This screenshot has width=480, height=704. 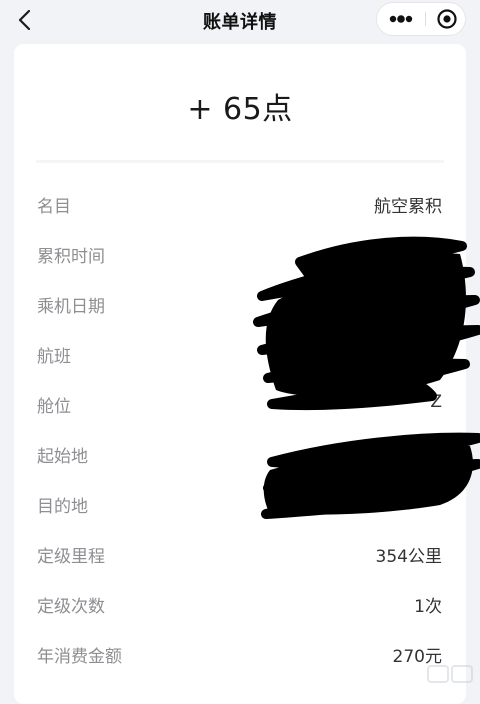 What do you see at coordinates (428, 607) in the screenshot?
I see `detail-value: 1次` at bounding box center [428, 607].